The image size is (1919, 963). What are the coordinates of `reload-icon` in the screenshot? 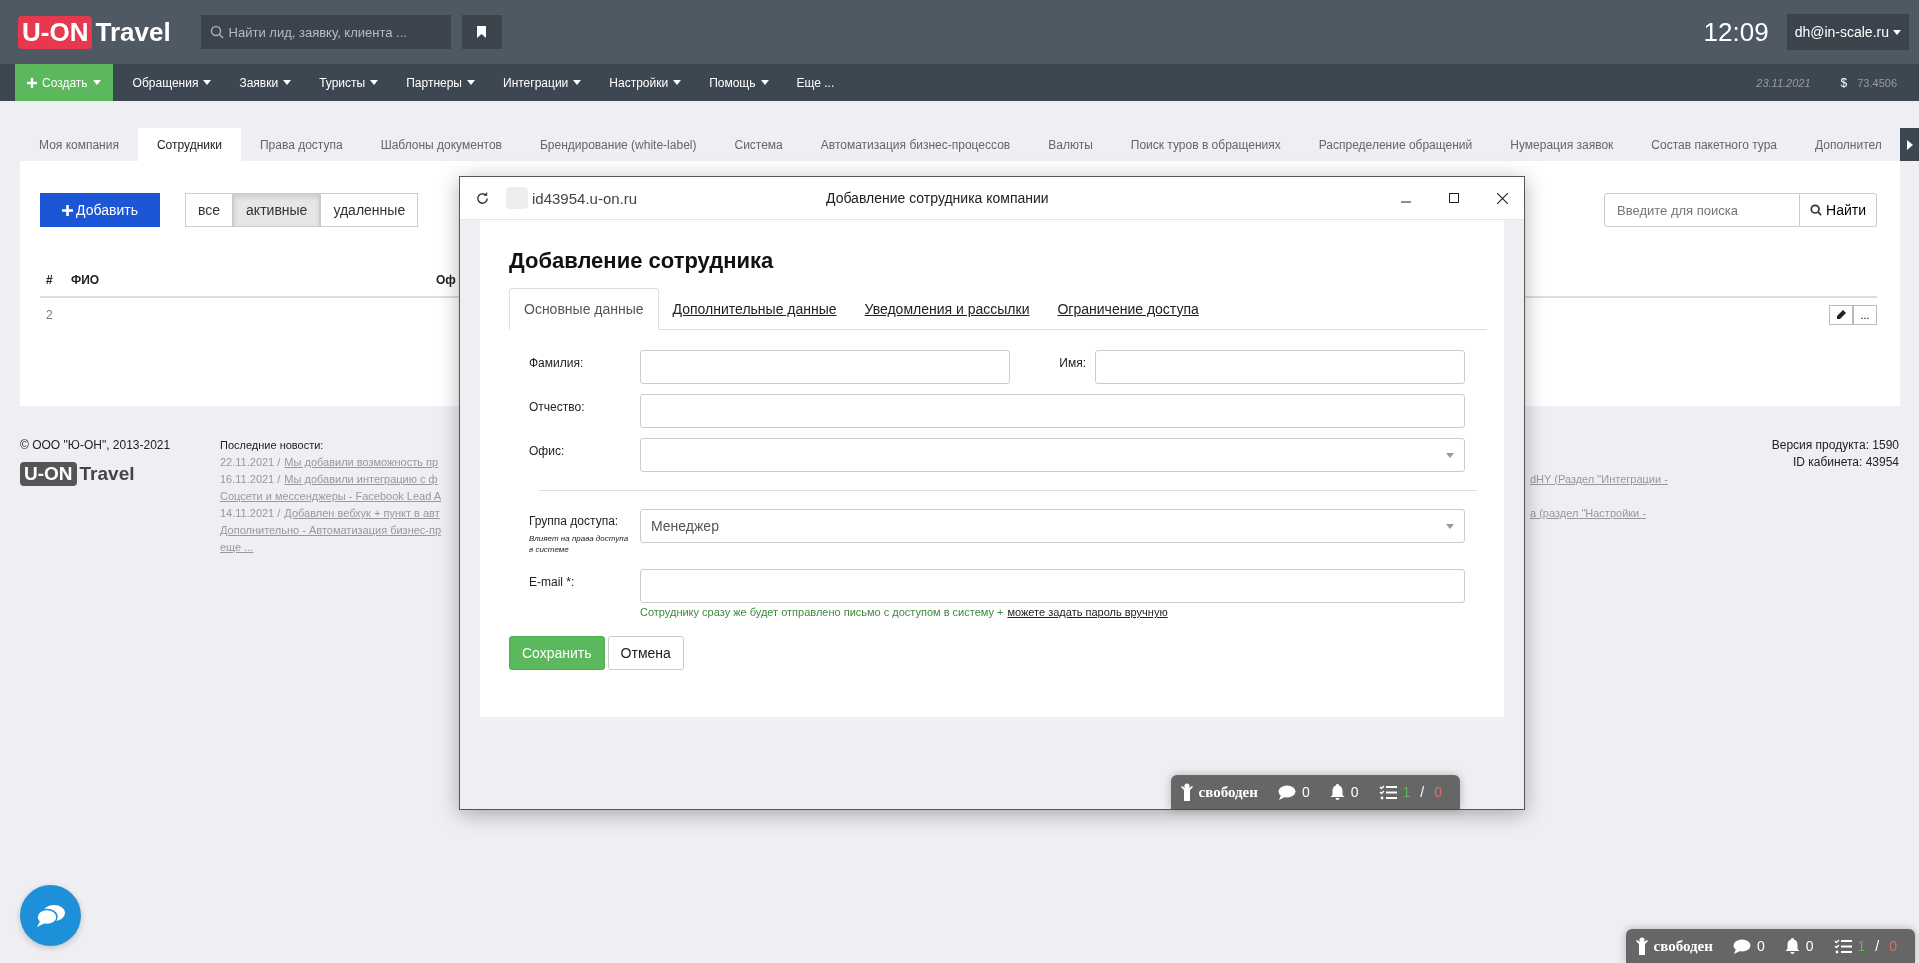 It's located at (482, 198).